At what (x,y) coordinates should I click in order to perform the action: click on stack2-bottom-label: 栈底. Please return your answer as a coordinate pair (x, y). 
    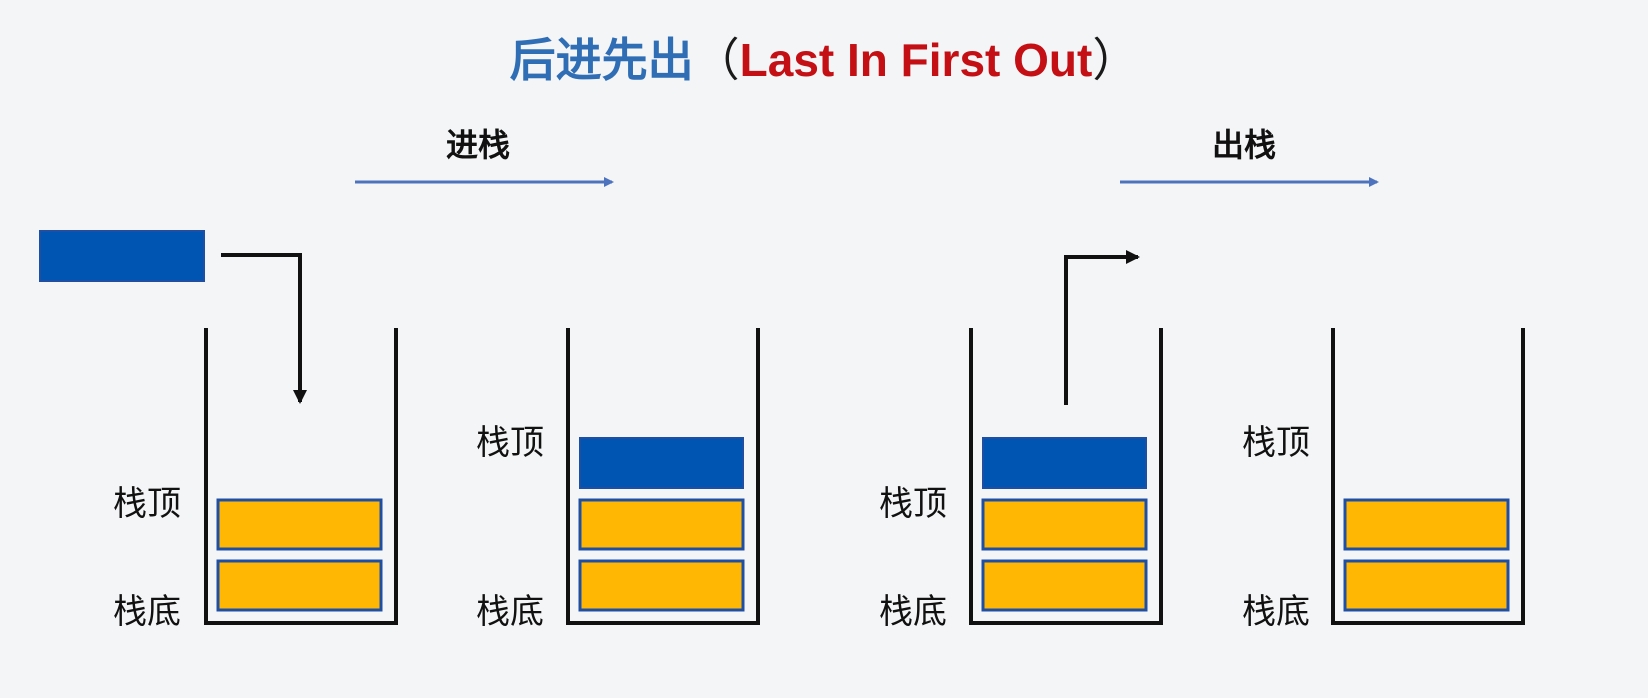
    Looking at the image, I should click on (510, 612).